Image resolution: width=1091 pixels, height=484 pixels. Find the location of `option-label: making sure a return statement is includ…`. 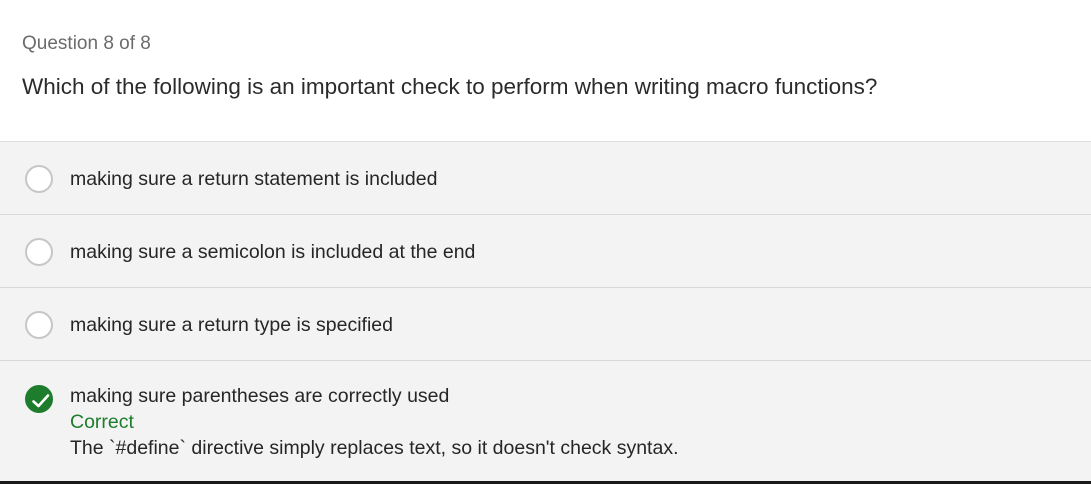

option-label: making sure a return statement is includ… is located at coordinates (254, 179).